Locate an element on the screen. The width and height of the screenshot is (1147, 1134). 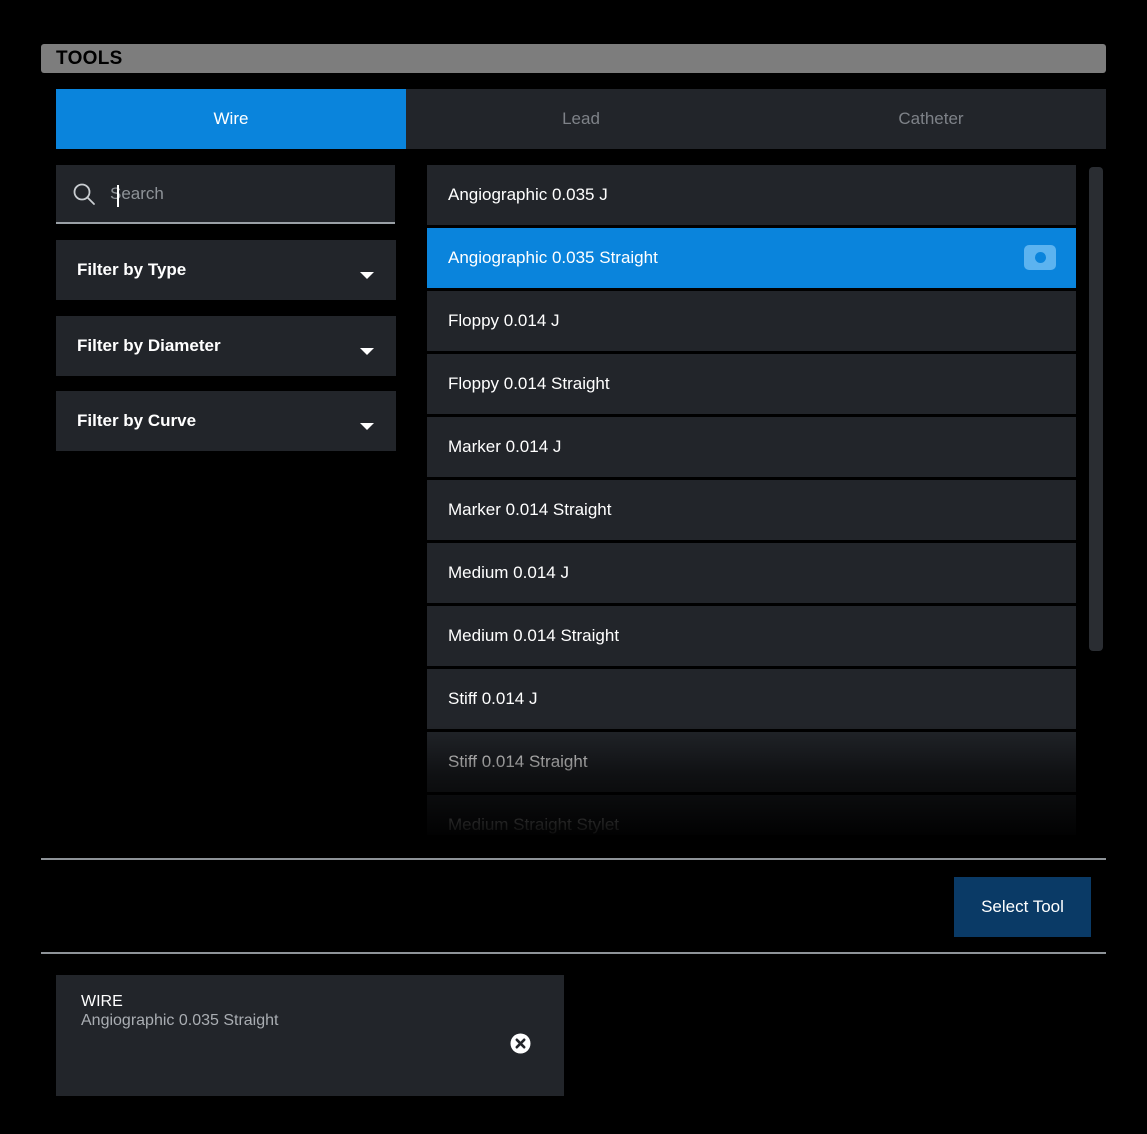
tab-catheter: Catheter is located at coordinates (931, 119).